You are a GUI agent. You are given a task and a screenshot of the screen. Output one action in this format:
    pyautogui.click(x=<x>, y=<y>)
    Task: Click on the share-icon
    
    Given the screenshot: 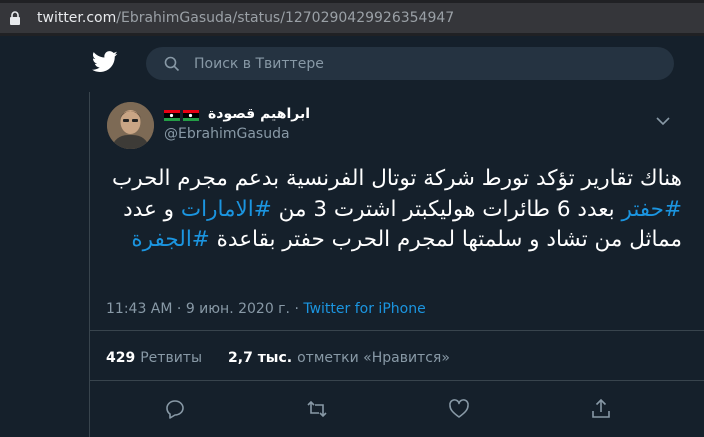 What is the action you would take?
    pyautogui.click(x=601, y=409)
    